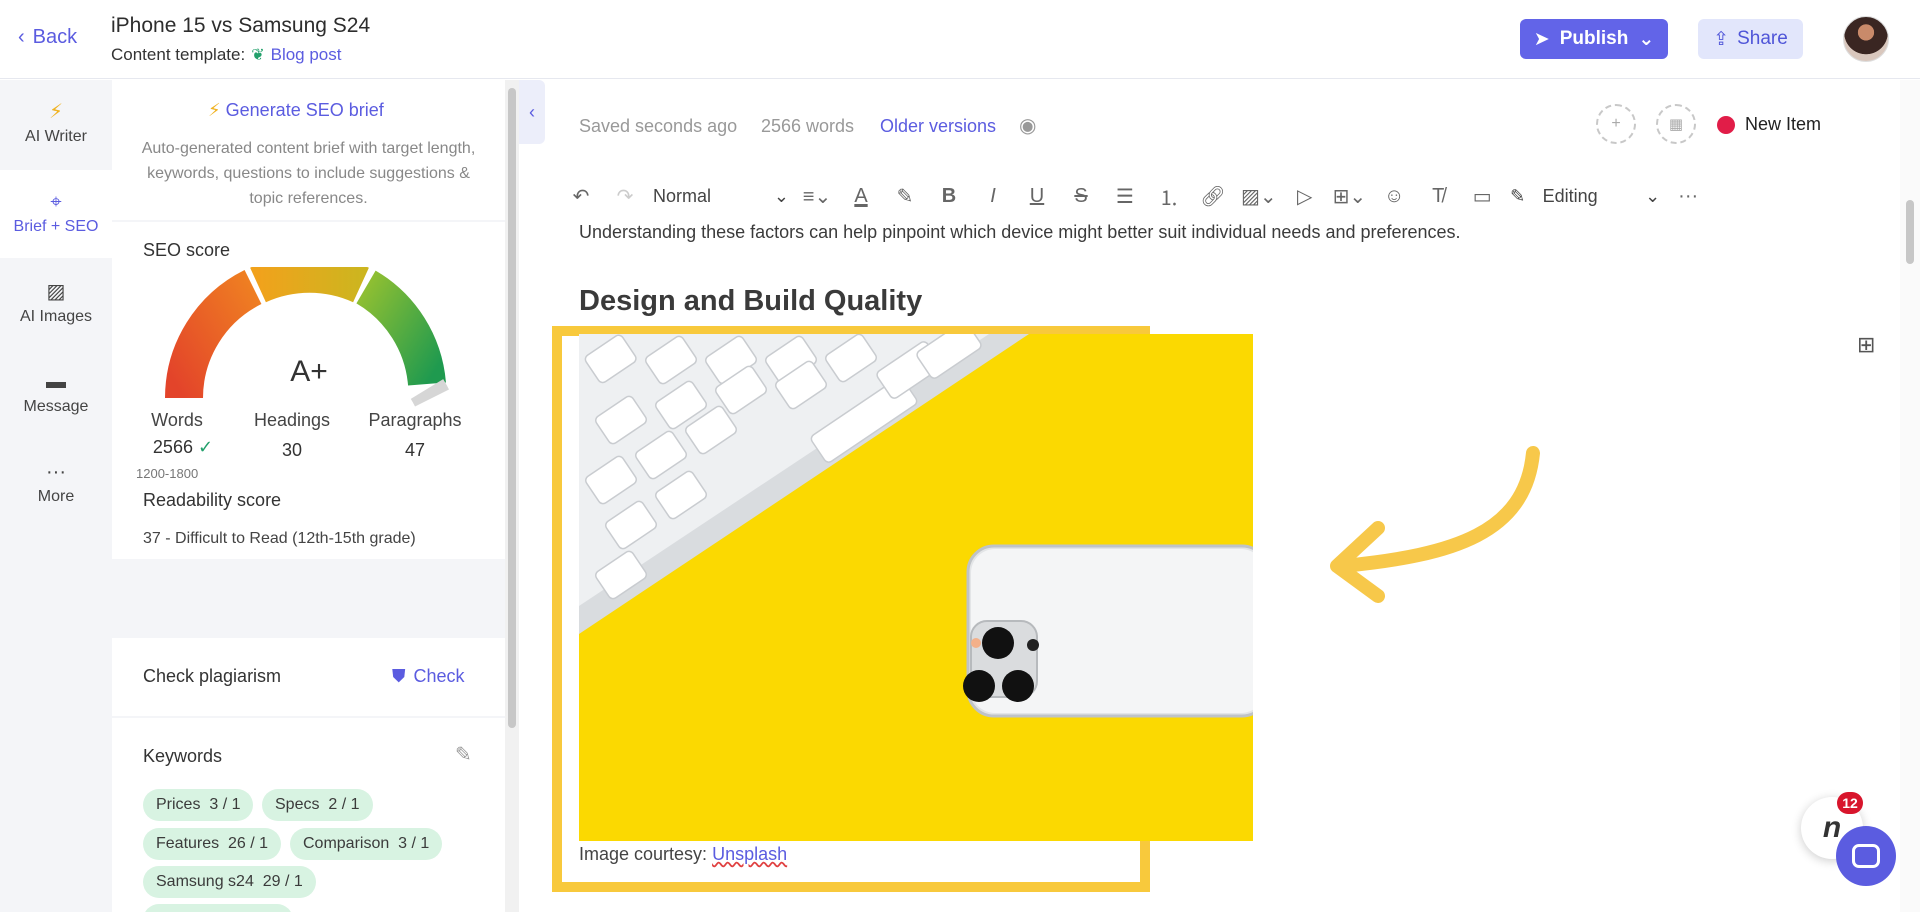  What do you see at coordinates (279, 538) in the screenshot?
I see `readability-value: 37 - Difficult to Read (12th-15th grade)` at bounding box center [279, 538].